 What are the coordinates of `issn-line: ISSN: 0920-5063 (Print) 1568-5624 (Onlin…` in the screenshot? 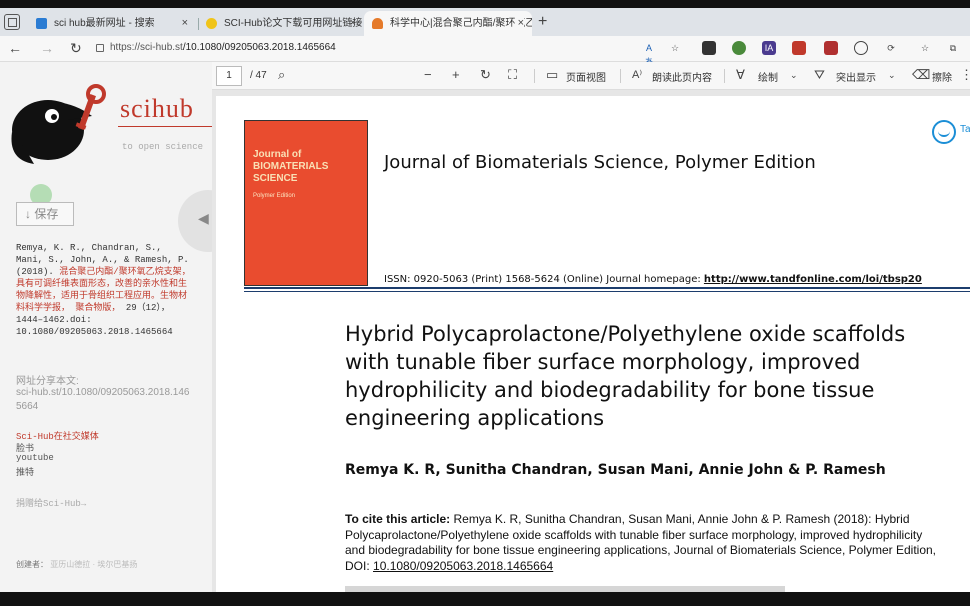 It's located at (653, 279).